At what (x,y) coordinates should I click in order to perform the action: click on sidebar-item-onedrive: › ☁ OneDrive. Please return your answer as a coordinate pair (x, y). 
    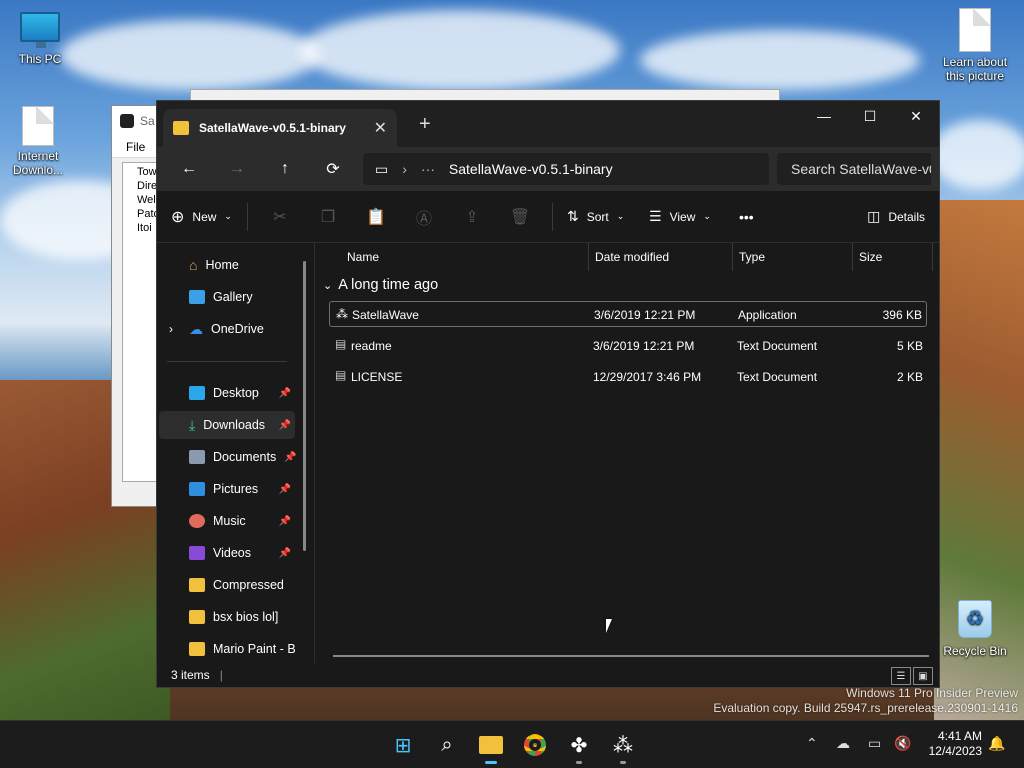
    Looking at the image, I should click on (227, 329).